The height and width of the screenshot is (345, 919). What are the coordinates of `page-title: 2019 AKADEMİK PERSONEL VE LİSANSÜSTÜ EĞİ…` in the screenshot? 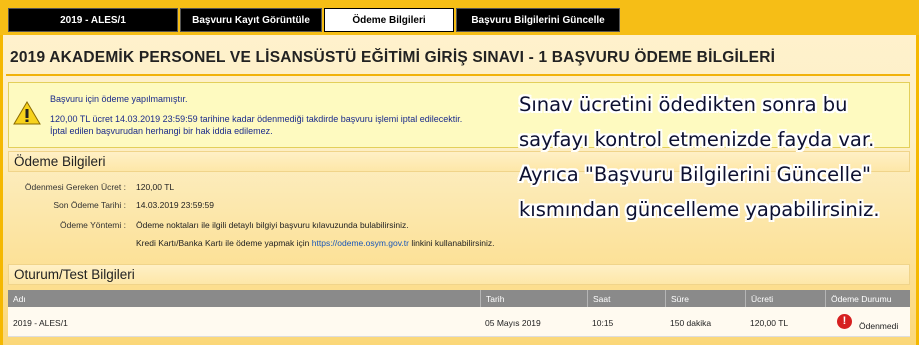 It's located at (393, 57).